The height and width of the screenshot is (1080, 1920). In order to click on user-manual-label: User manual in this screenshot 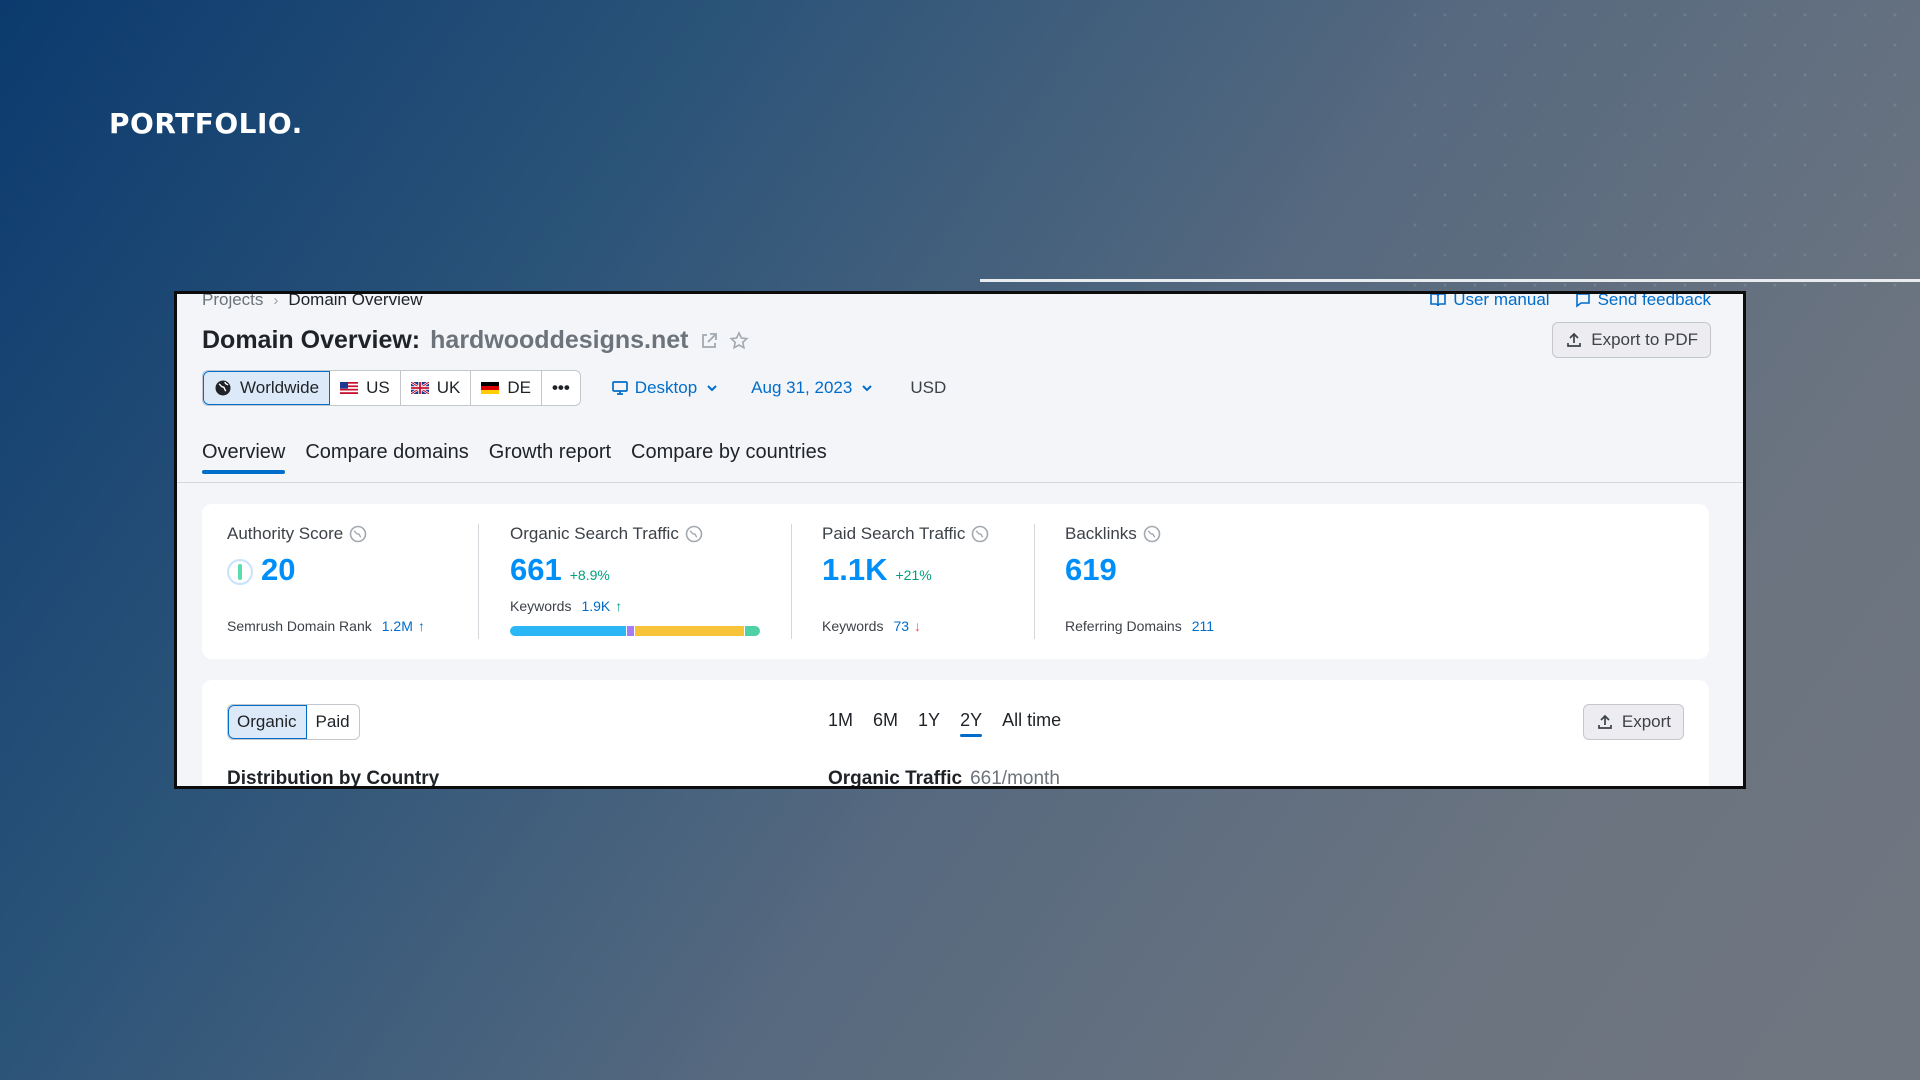, I will do `click(1501, 300)`.